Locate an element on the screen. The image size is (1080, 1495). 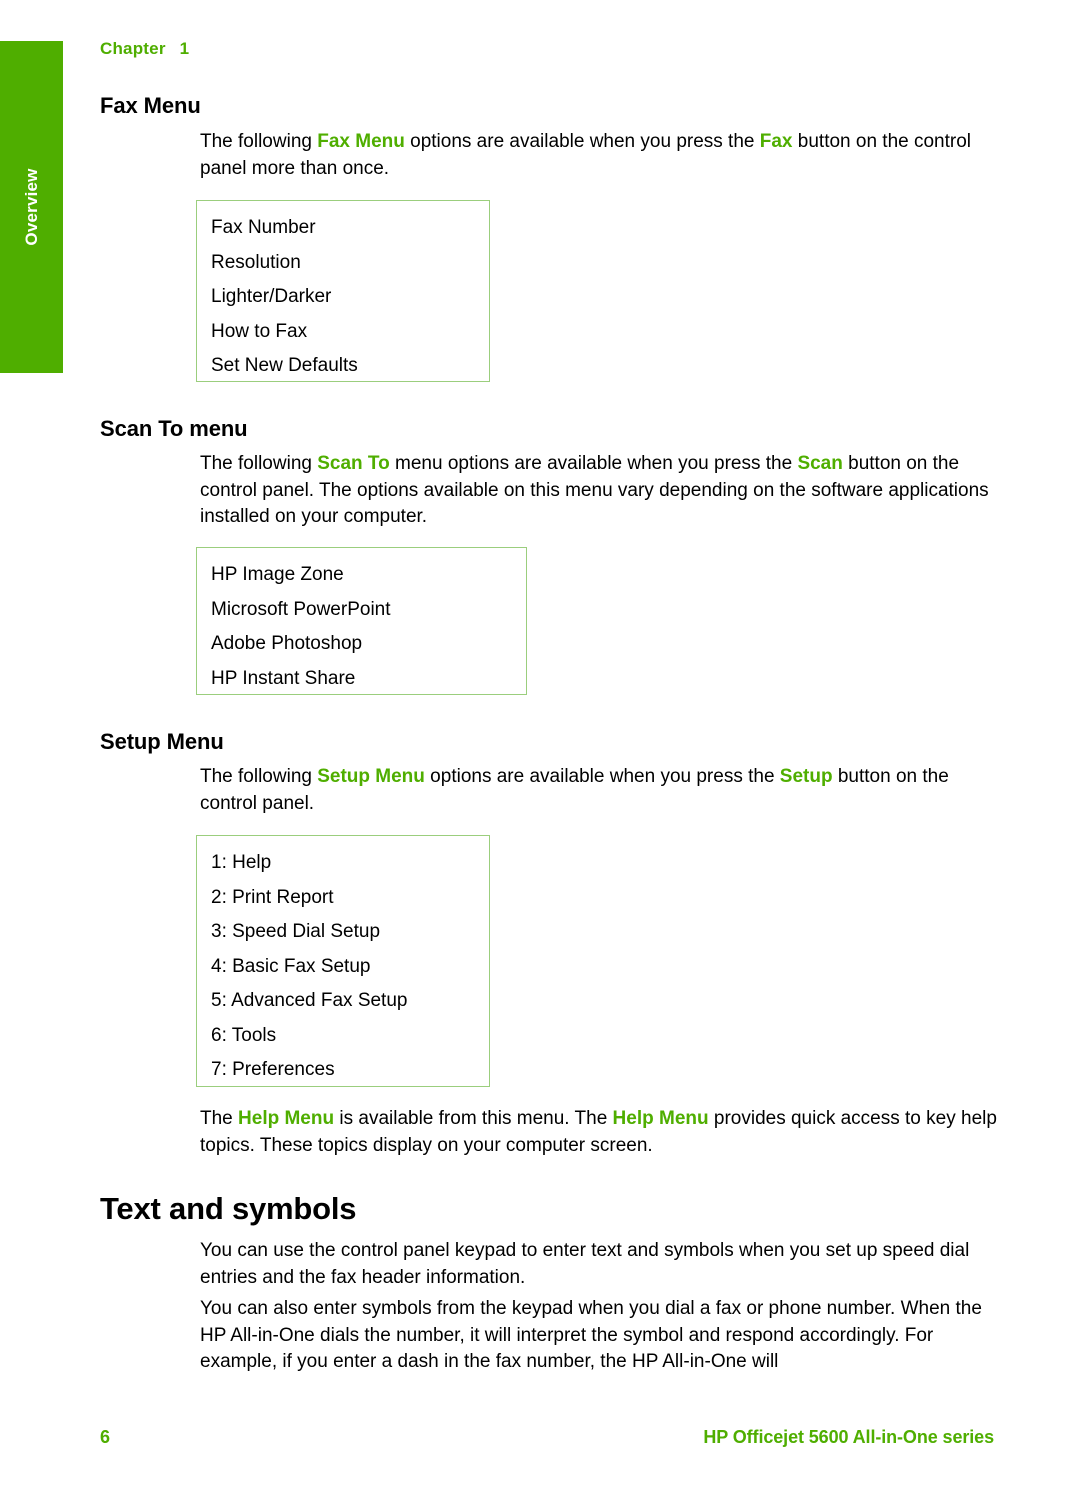
highlight-help-menu-2: Help Menu is located at coordinates (660, 1118).